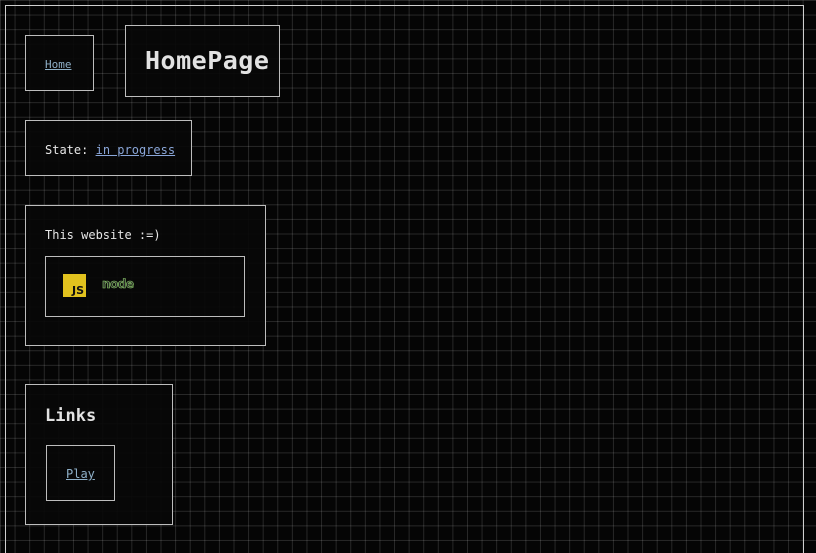 The width and height of the screenshot is (816, 553). I want to click on state-box: State: in progress, so click(108, 148).